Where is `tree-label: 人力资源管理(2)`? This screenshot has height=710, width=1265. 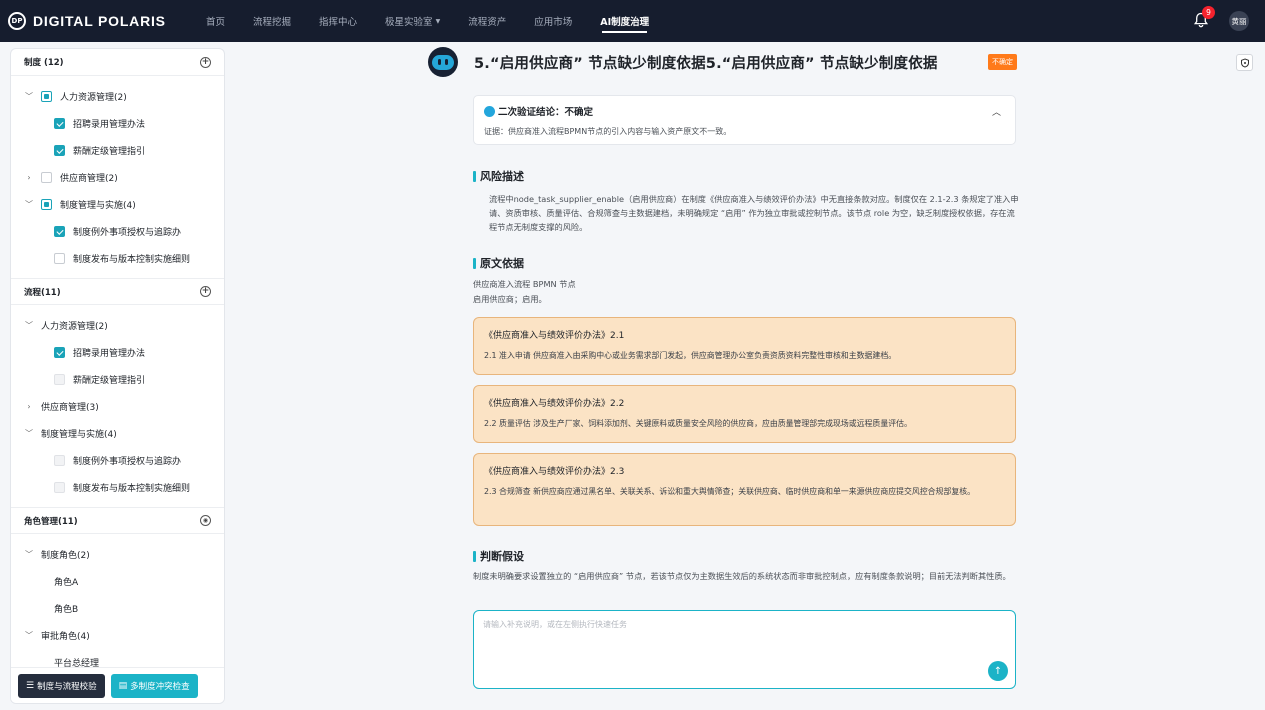 tree-label: 人力资源管理(2) is located at coordinates (74, 327).